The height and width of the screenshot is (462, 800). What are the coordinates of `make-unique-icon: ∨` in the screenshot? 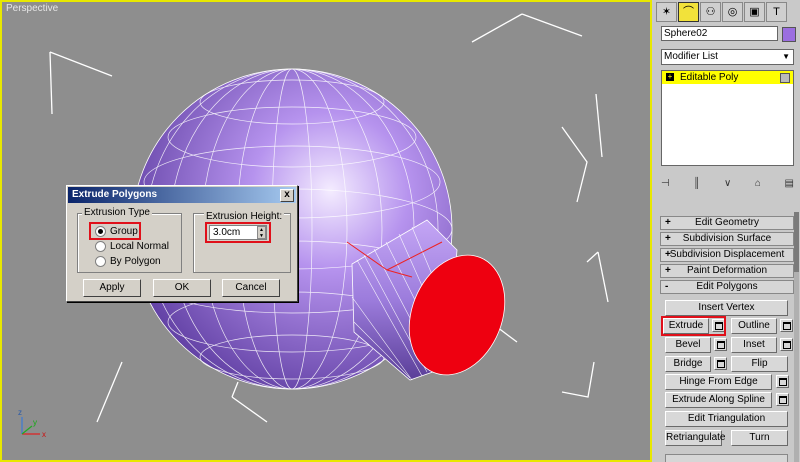 It's located at (727, 185).